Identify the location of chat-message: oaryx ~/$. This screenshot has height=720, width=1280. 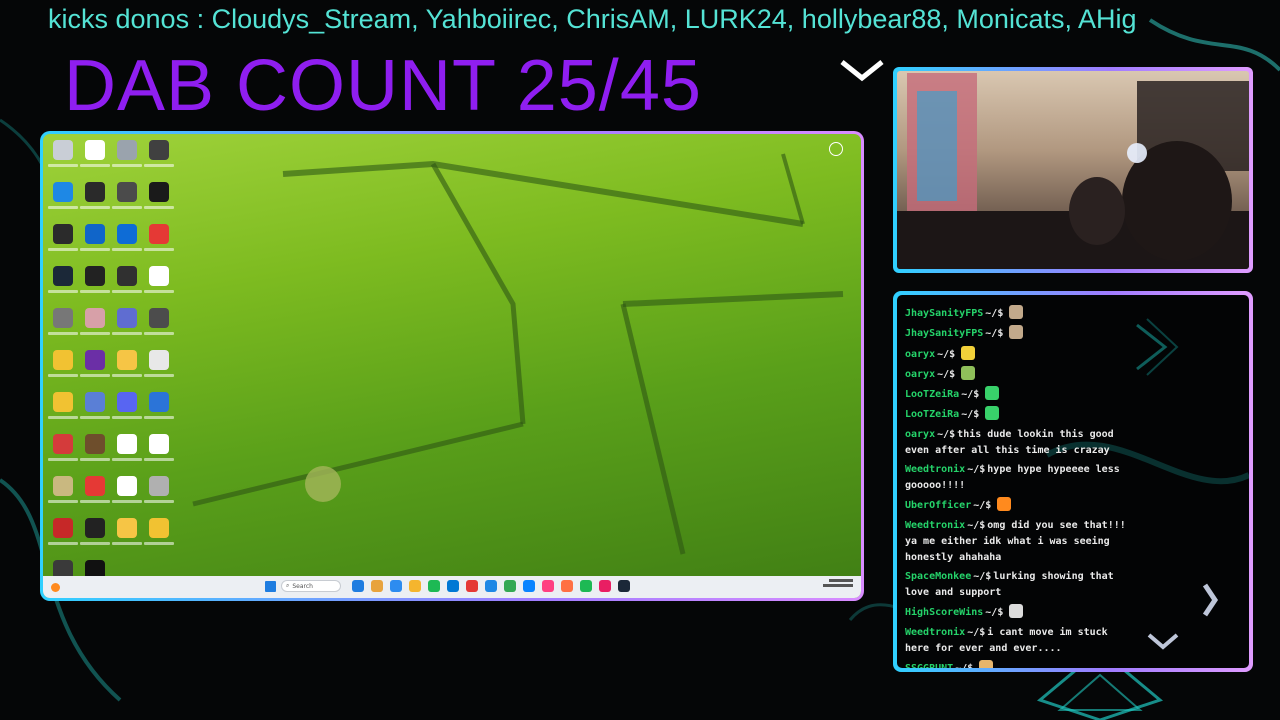
(1020, 374).